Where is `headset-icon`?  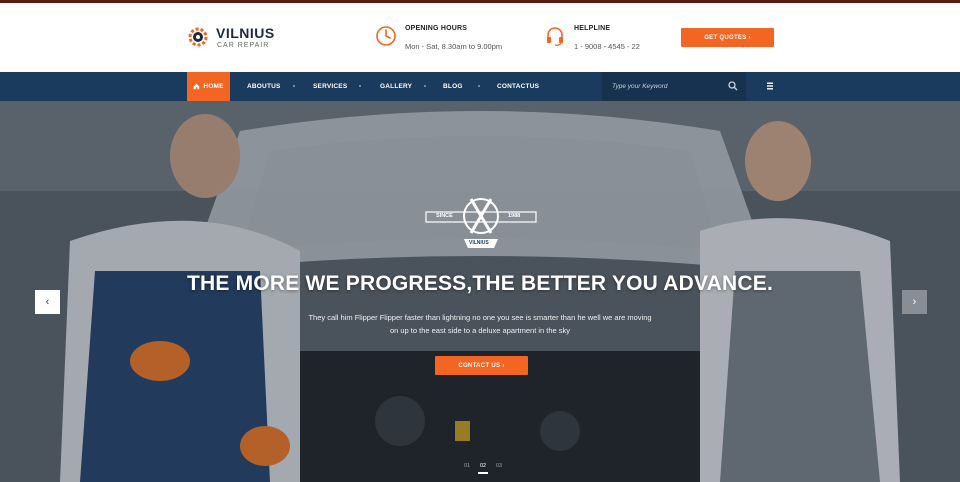
headset-icon is located at coordinates (555, 36).